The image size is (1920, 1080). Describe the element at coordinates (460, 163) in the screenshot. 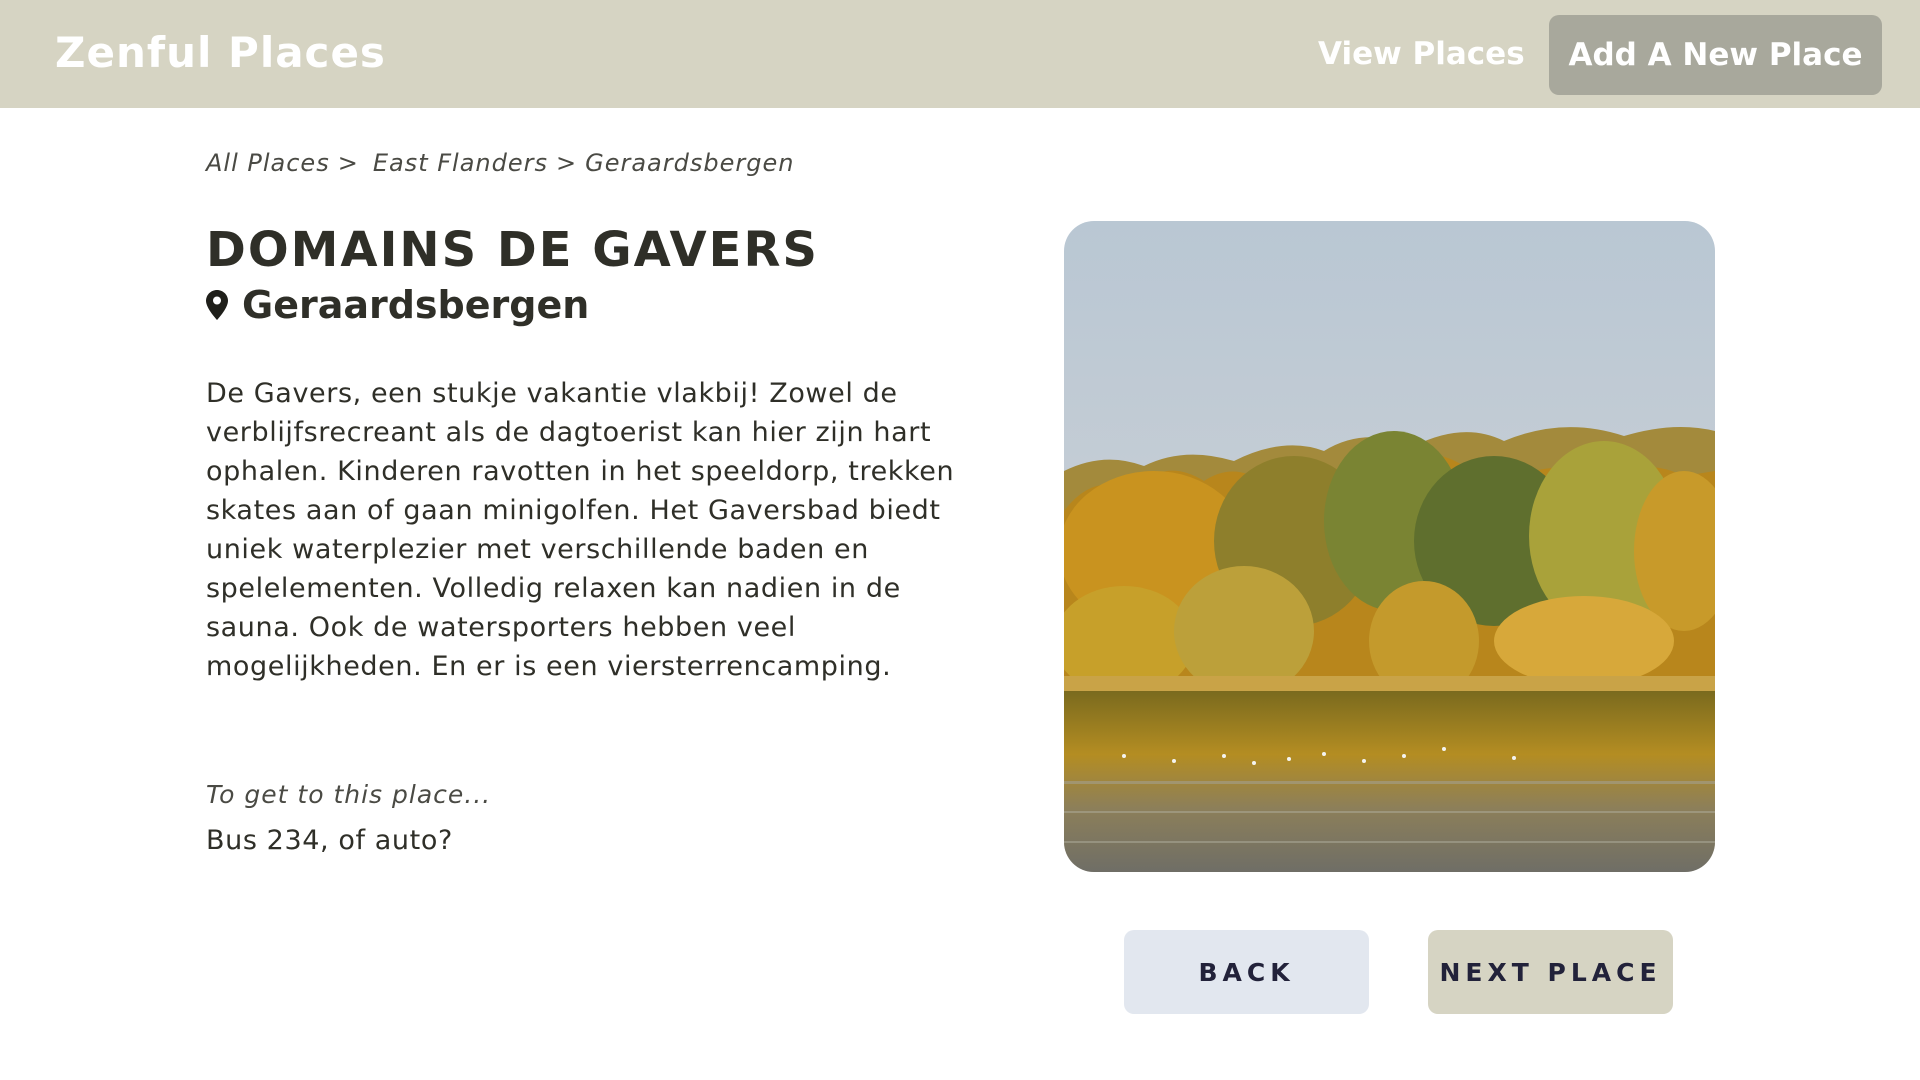

I see `breadcrumb-region: East Flanders` at that location.